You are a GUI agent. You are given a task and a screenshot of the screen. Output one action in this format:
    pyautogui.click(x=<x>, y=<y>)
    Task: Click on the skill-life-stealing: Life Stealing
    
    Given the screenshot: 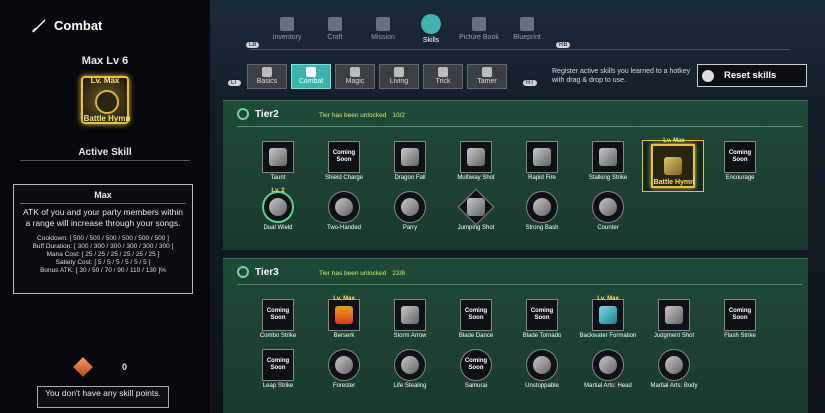 What is the action you would take?
    pyautogui.click(x=409, y=374)
    